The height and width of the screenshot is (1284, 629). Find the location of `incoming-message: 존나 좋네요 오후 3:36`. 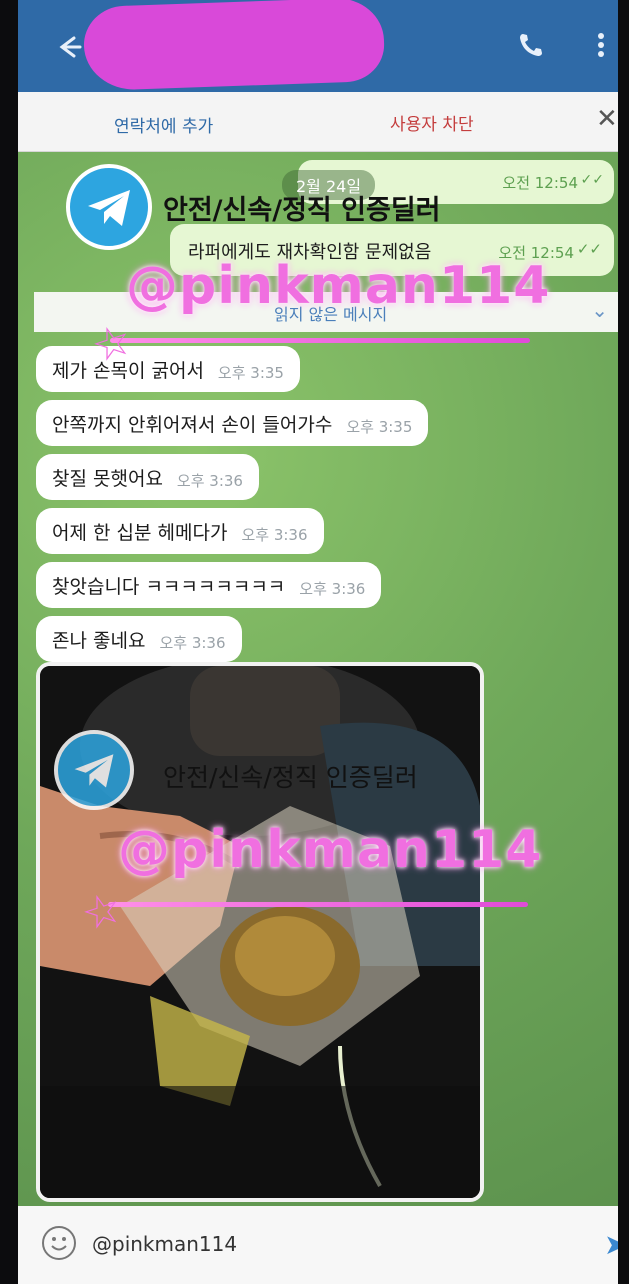

incoming-message: 존나 좋네요 오후 3:36 is located at coordinates (139, 639).